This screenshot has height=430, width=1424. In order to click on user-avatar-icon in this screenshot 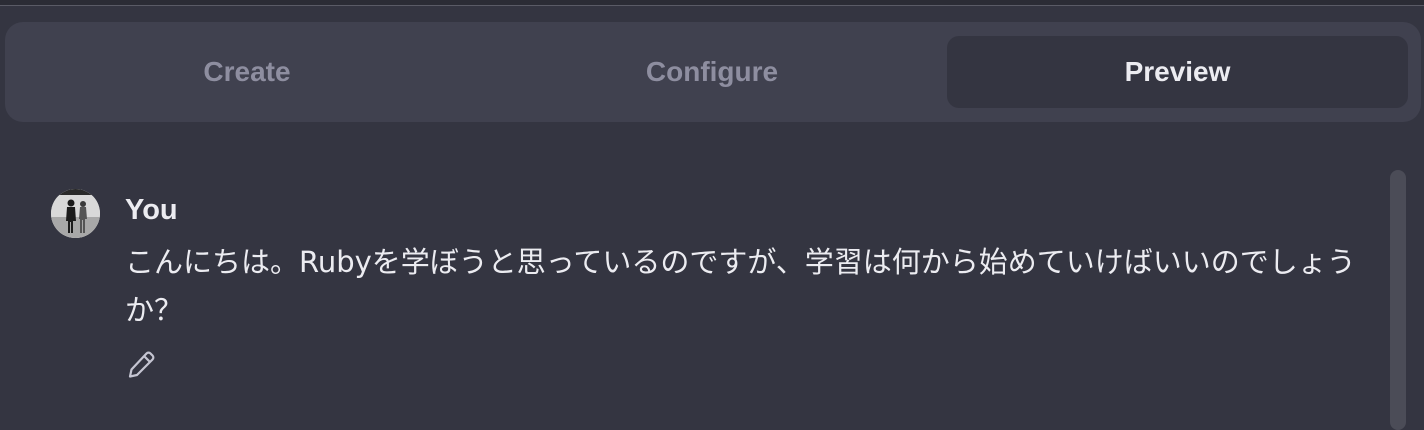, I will do `click(75, 213)`.